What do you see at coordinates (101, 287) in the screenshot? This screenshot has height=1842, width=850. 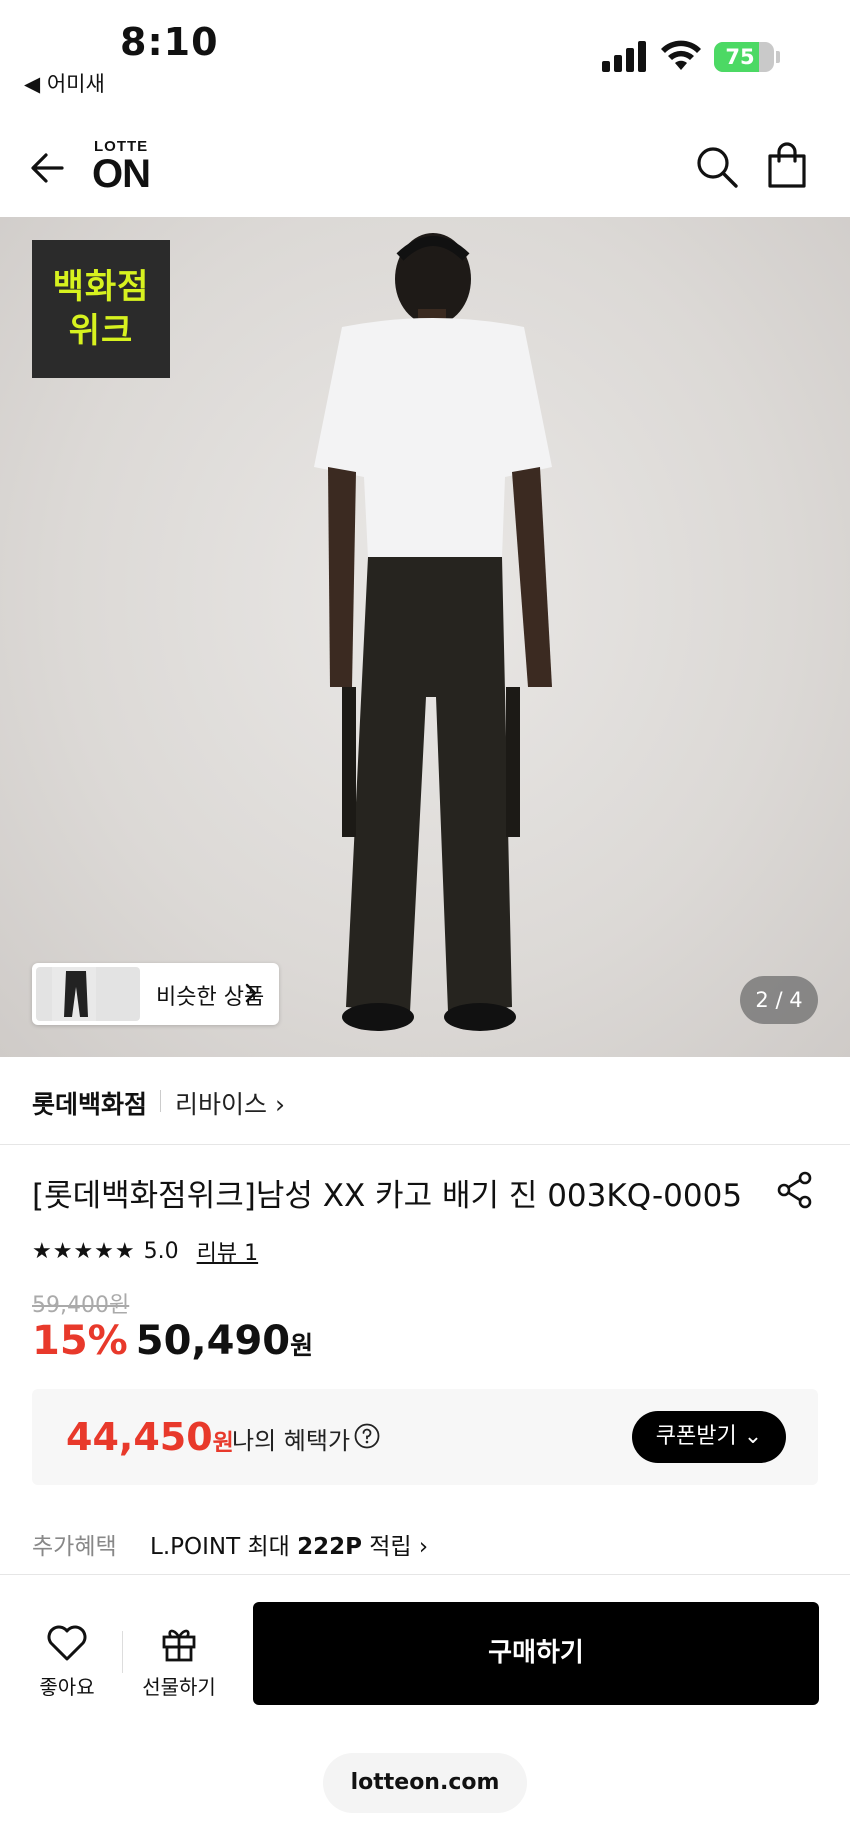 I see `badge-line-1: 백화점` at bounding box center [101, 287].